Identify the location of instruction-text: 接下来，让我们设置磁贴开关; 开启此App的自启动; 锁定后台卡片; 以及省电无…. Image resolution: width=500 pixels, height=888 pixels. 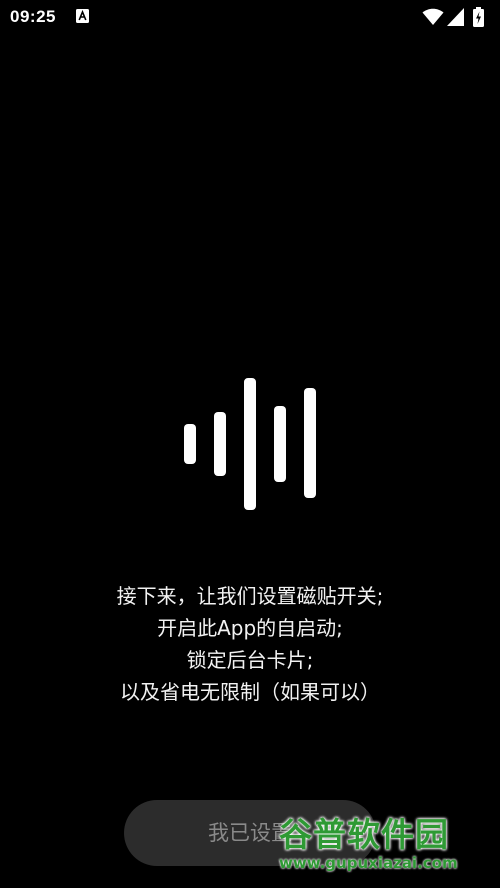
(250, 644).